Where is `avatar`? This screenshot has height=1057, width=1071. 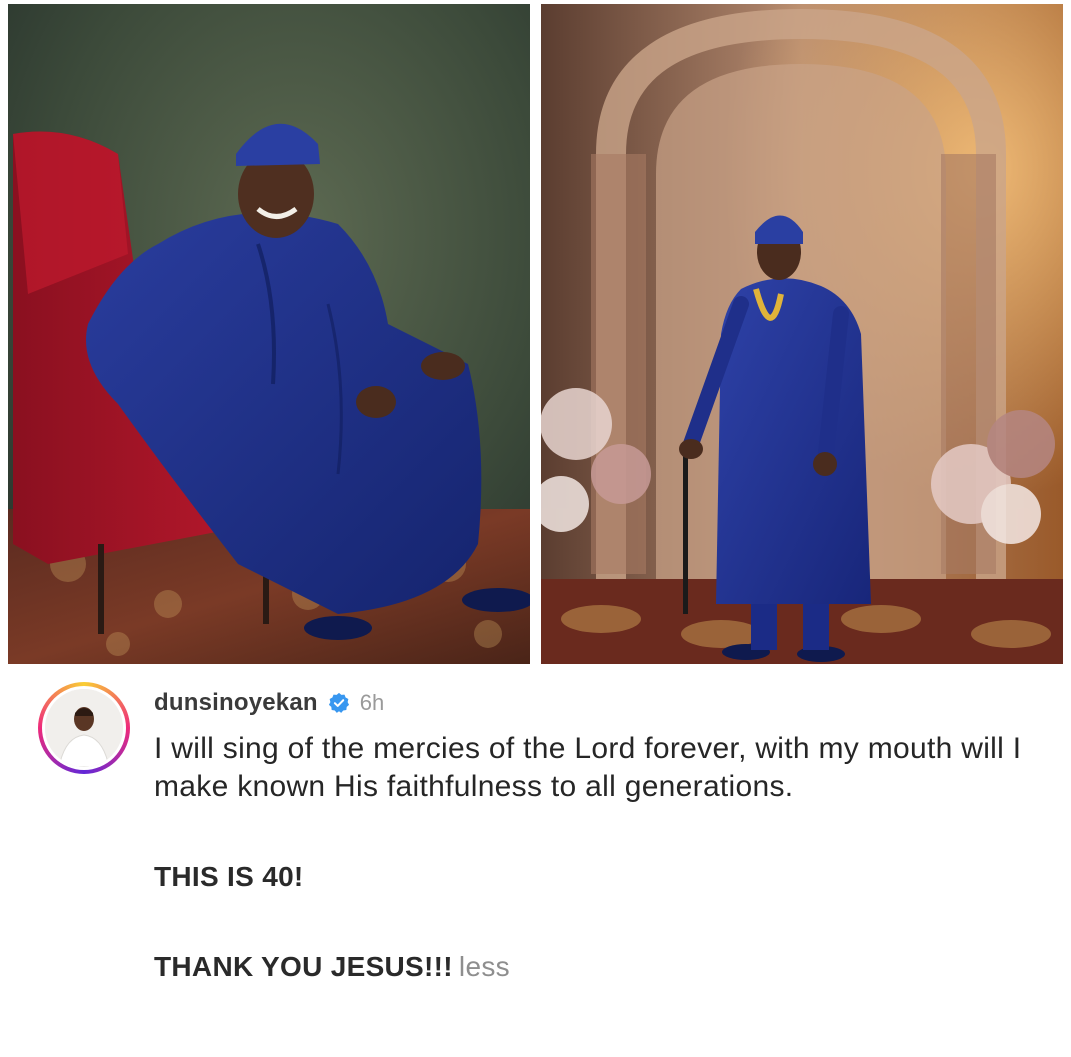 avatar is located at coordinates (84, 728).